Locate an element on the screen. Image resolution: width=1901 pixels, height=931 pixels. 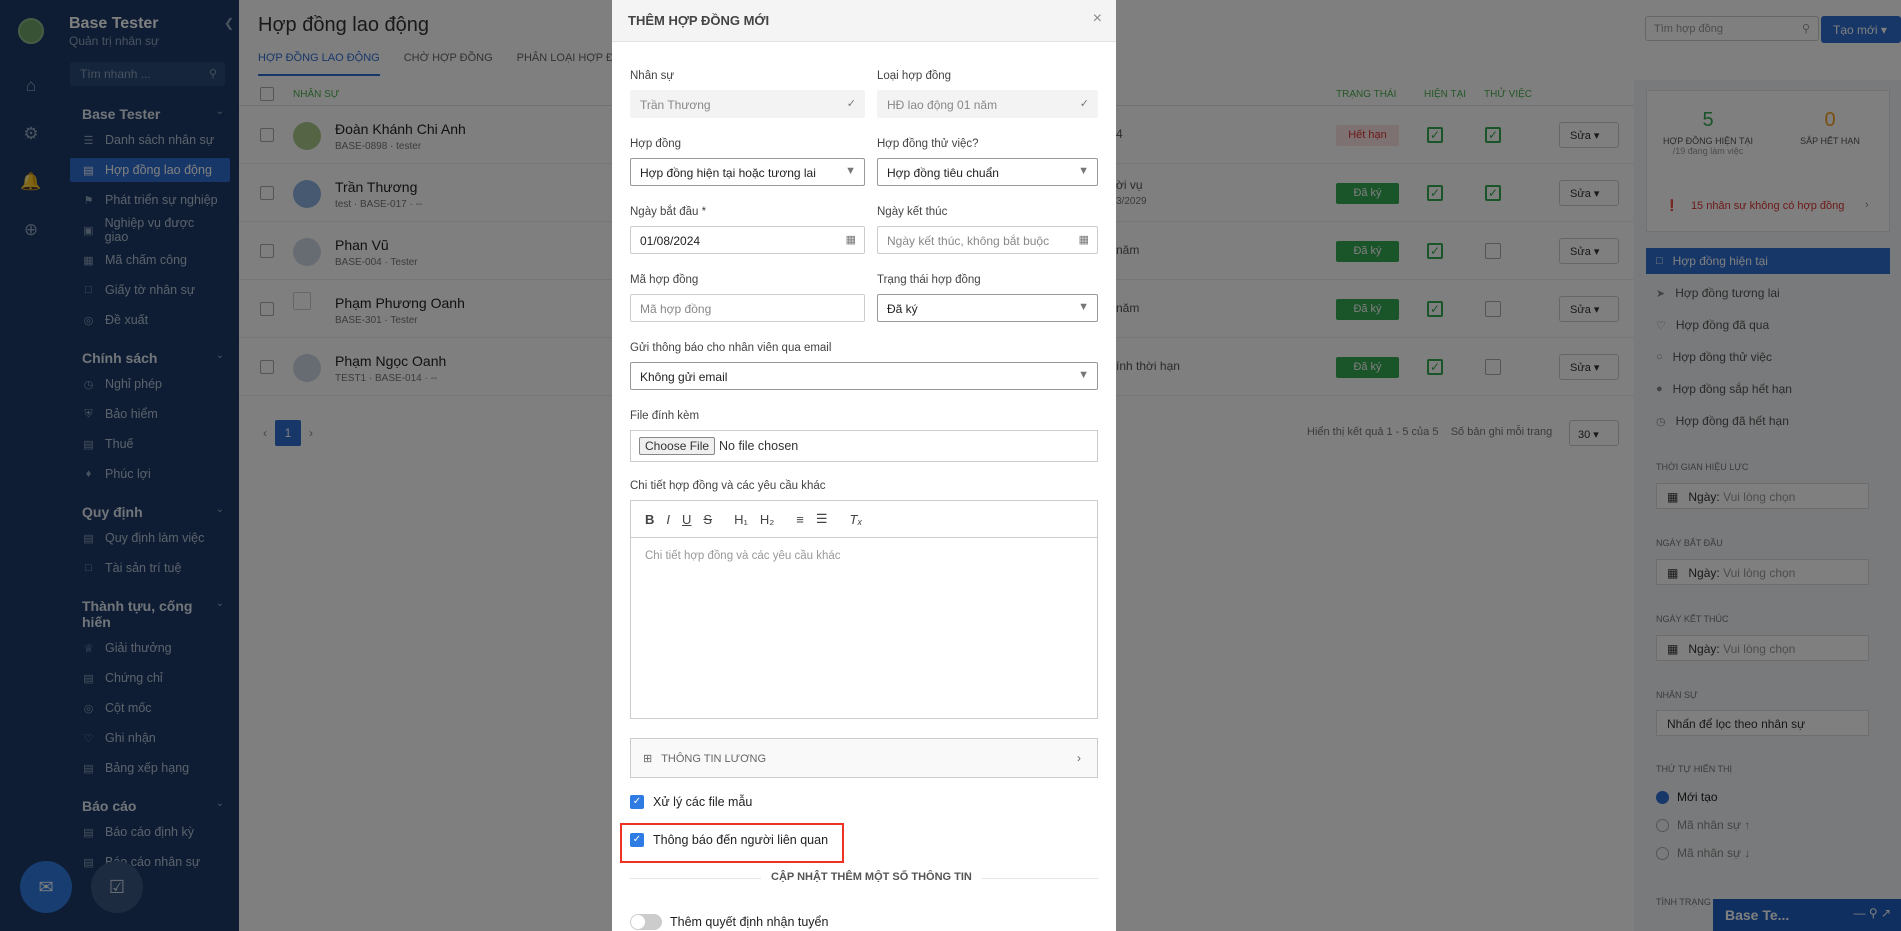
heading1-icon: H₁ is located at coordinates (741, 519).